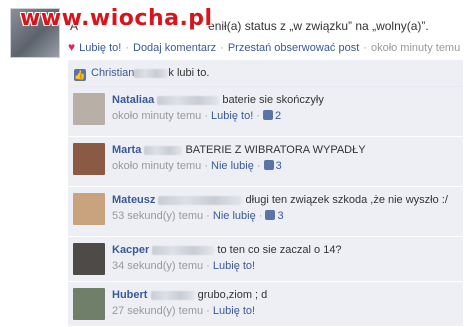  Describe the element at coordinates (279, 250) in the screenshot. I see `comment-text: to ten co sie zaczal o 14?` at that location.